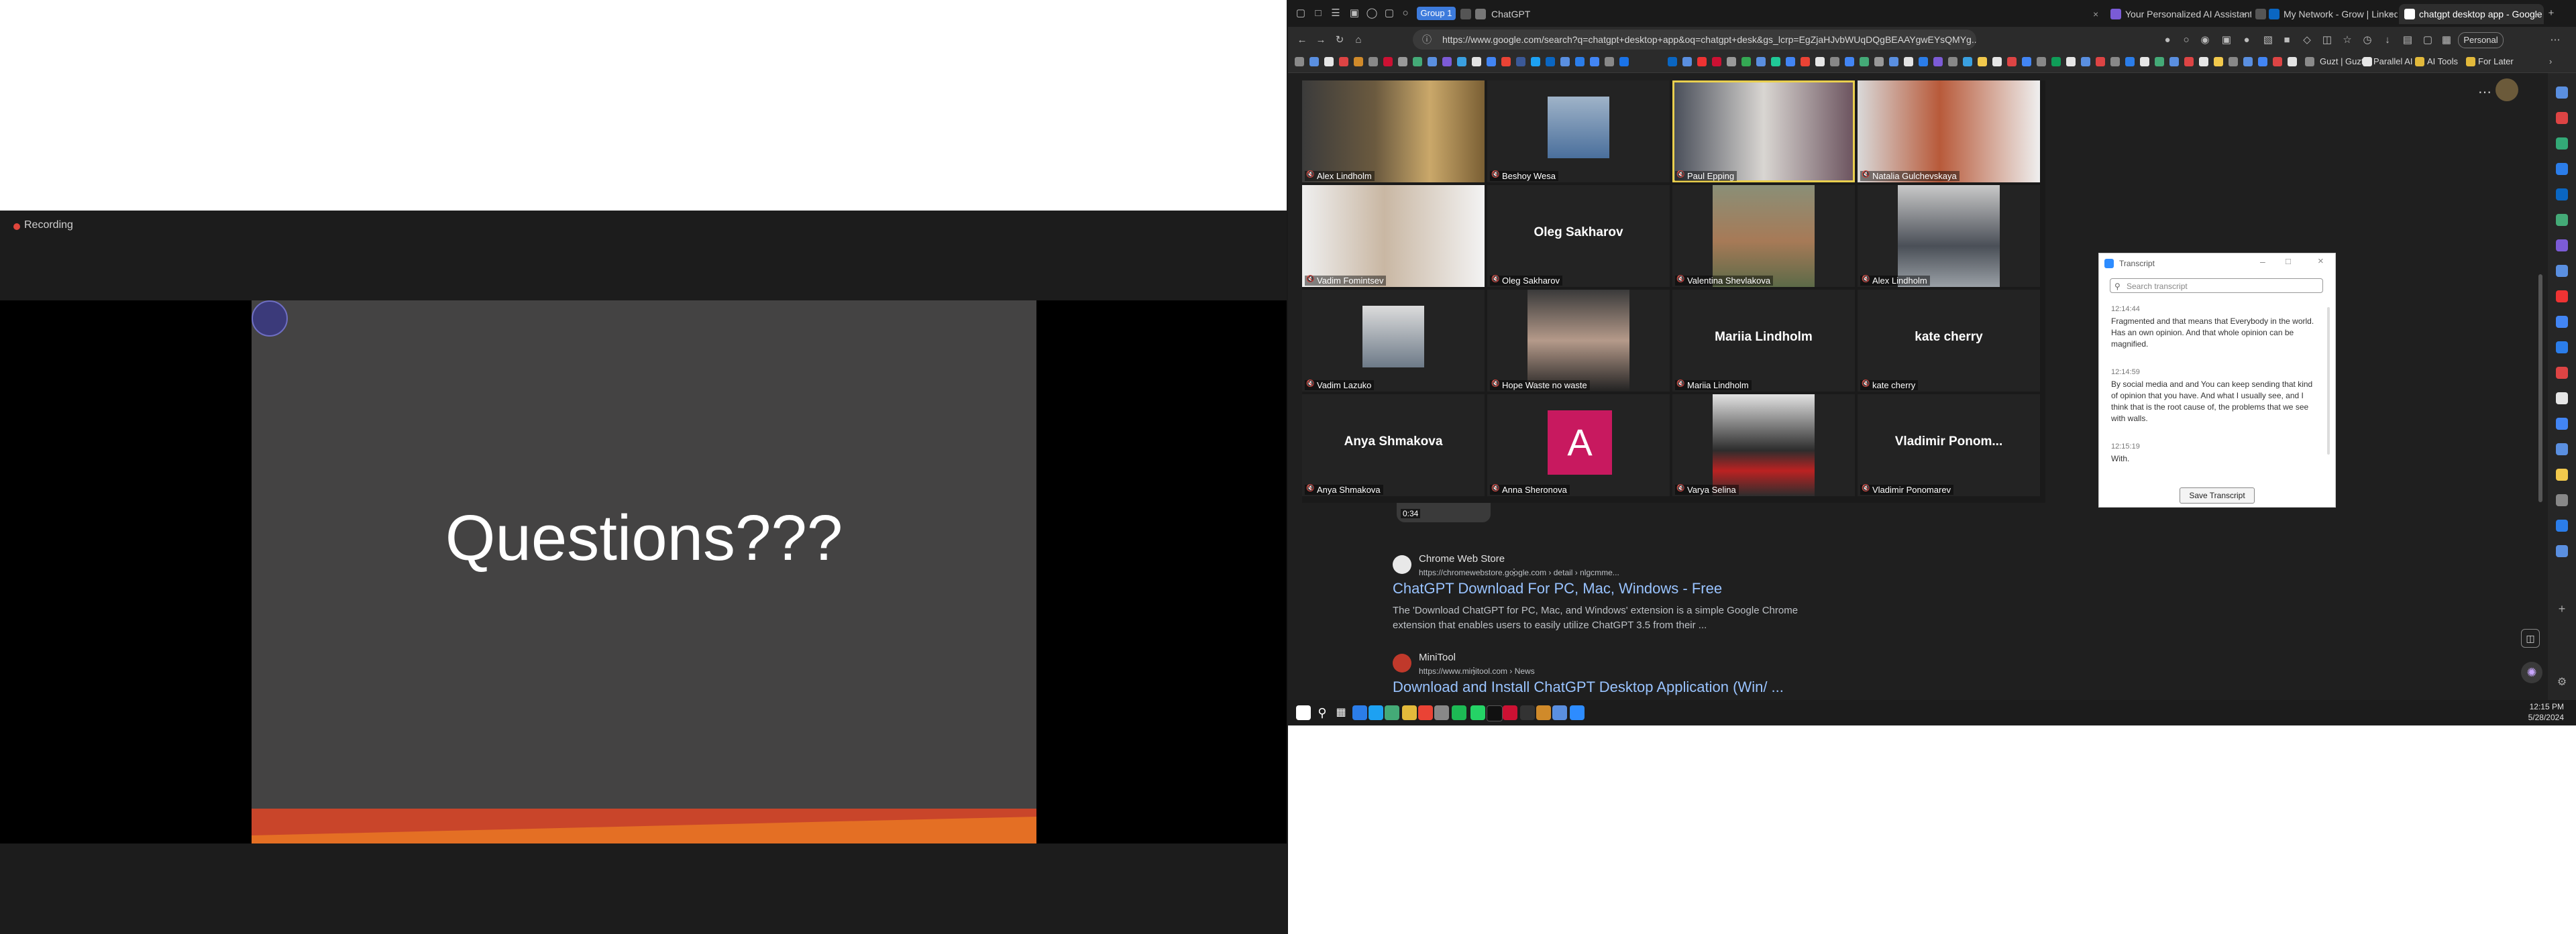  I want to click on folder-icon, so click(2419, 61).